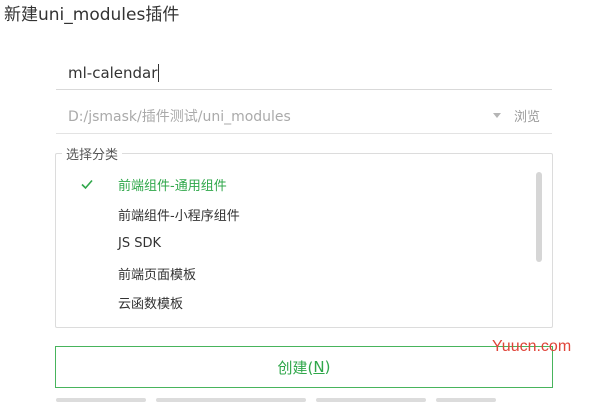 The height and width of the screenshot is (402, 604). I want to click on chevron-down-icon, so click(497, 116).